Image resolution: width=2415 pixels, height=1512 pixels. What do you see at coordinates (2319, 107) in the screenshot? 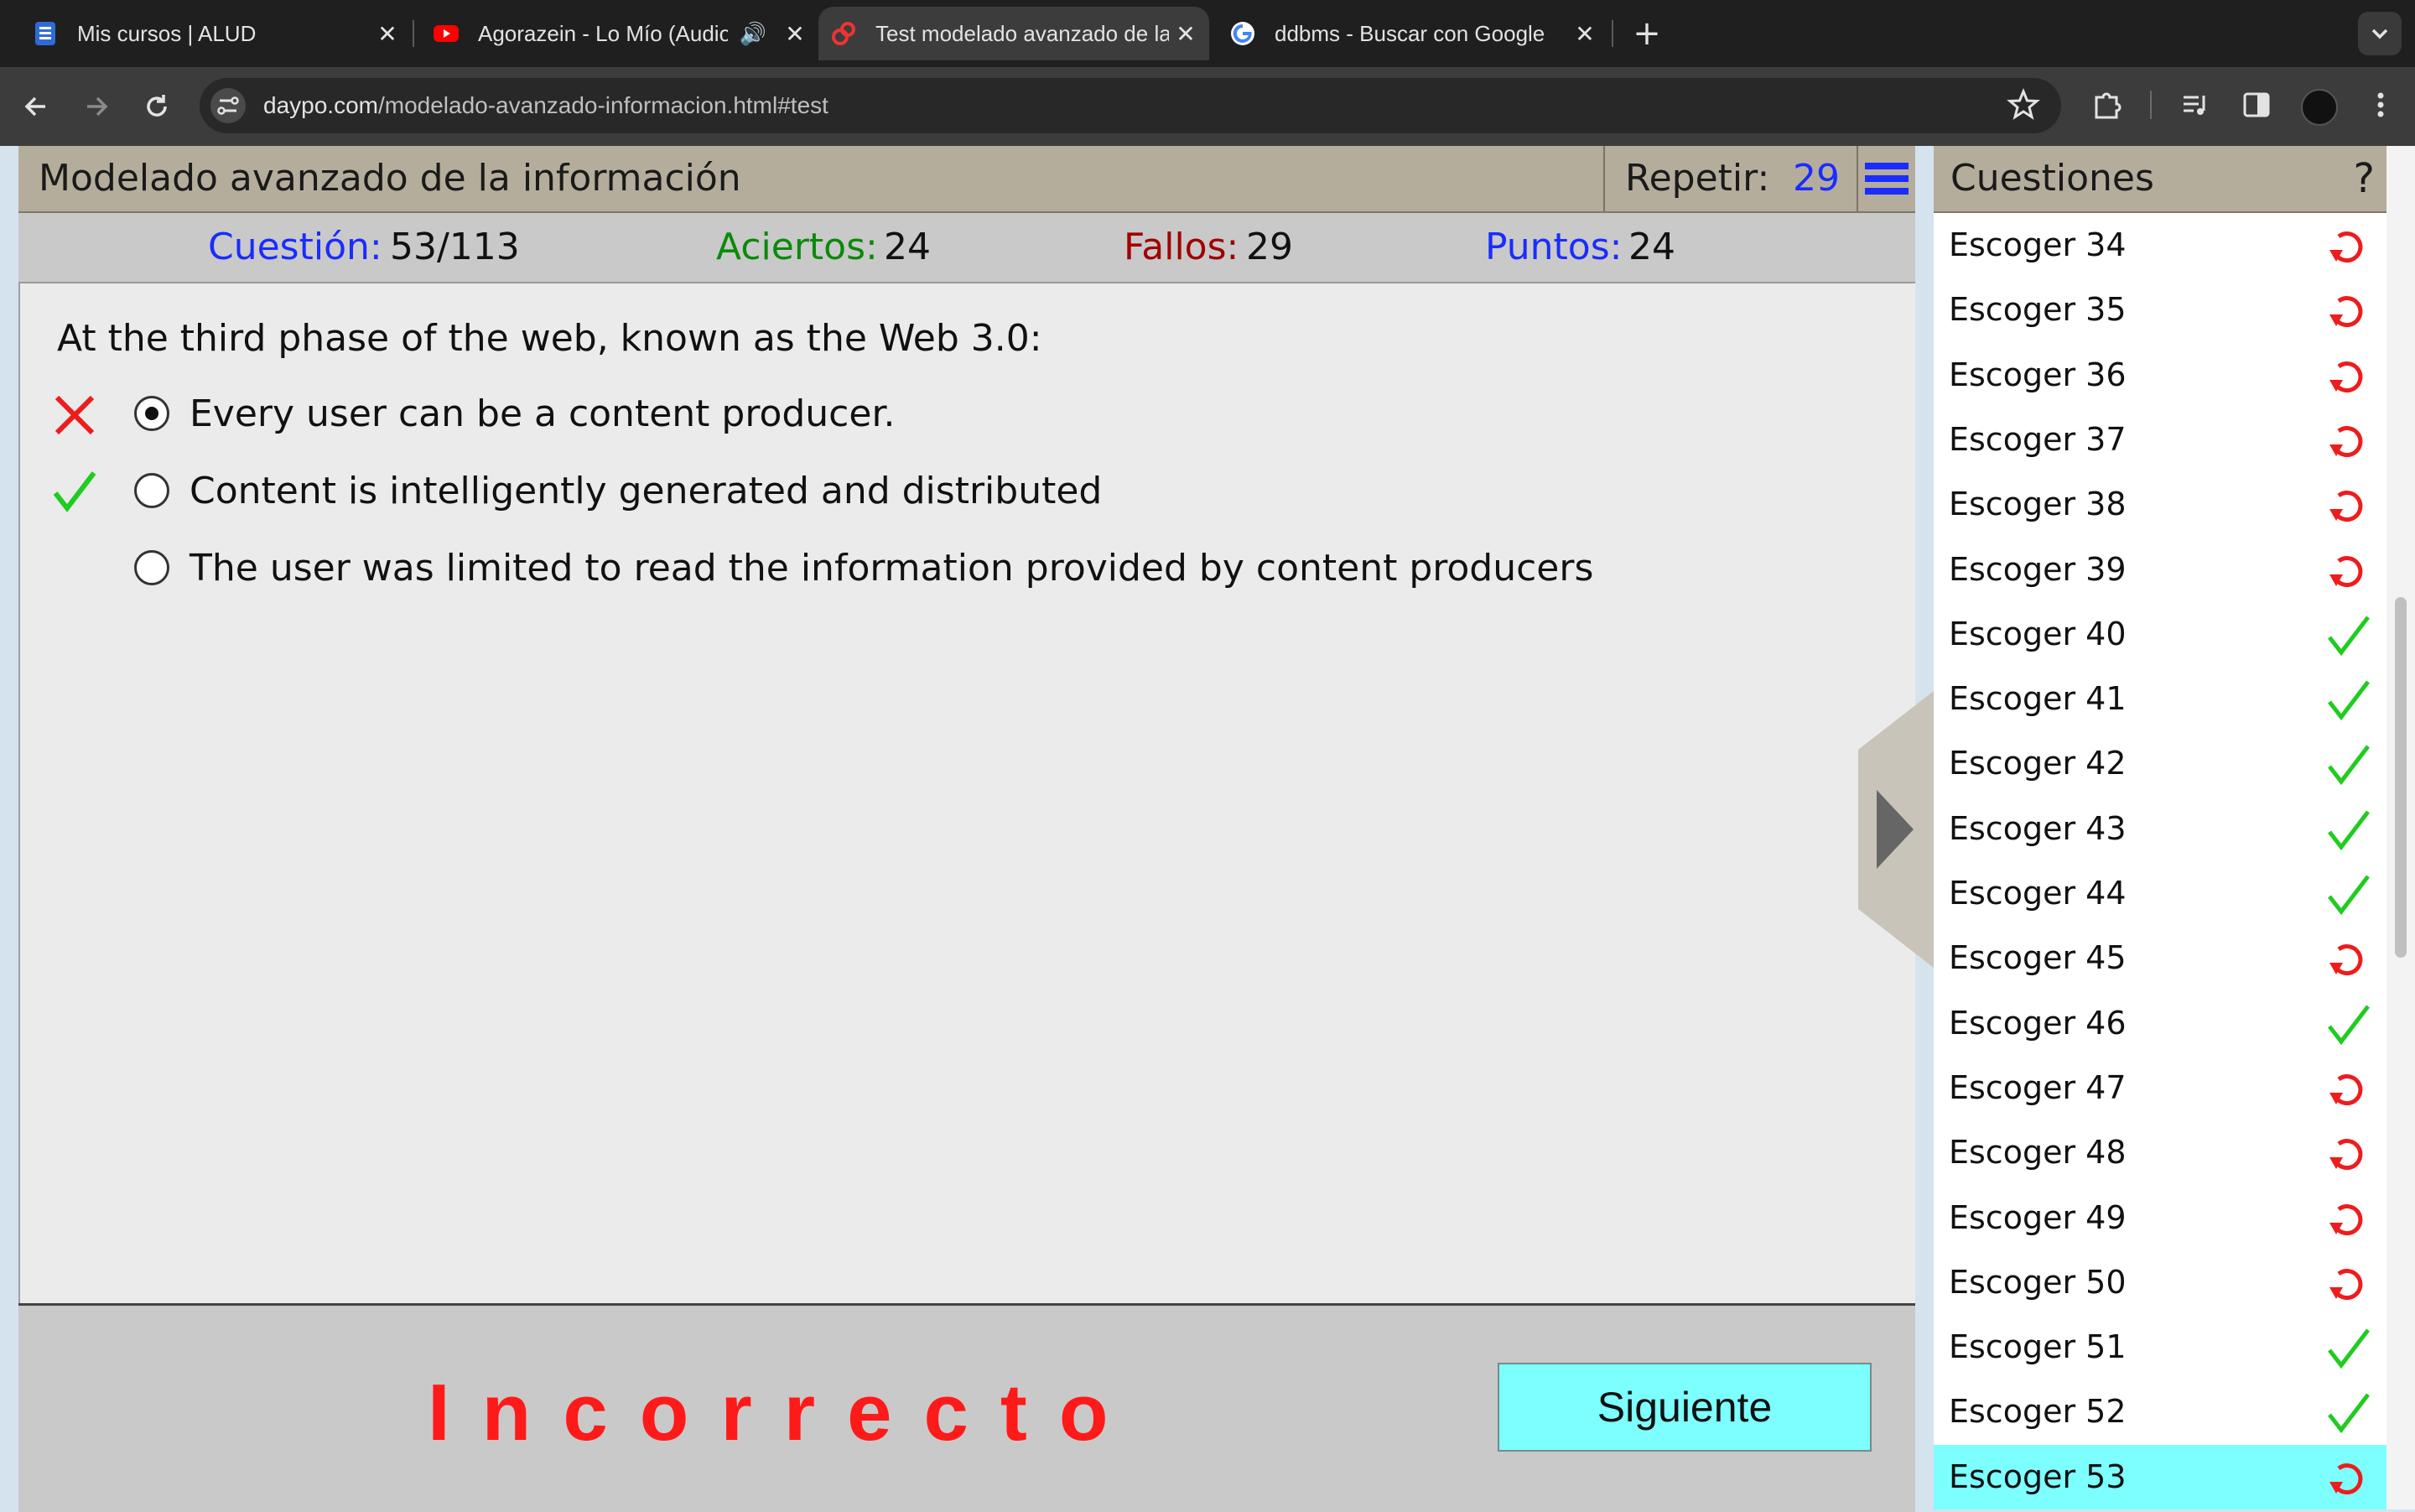
I see `profile-avatar` at bounding box center [2319, 107].